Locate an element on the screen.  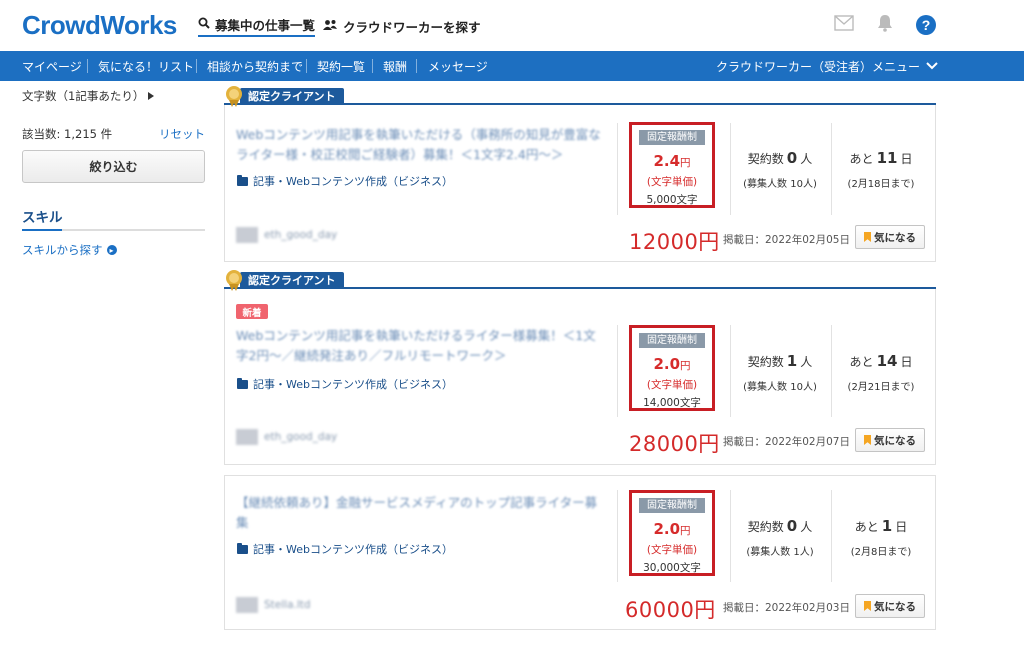
worker-menu: クラウドワーカー（受注者）メニュー is located at coordinates (827, 66).